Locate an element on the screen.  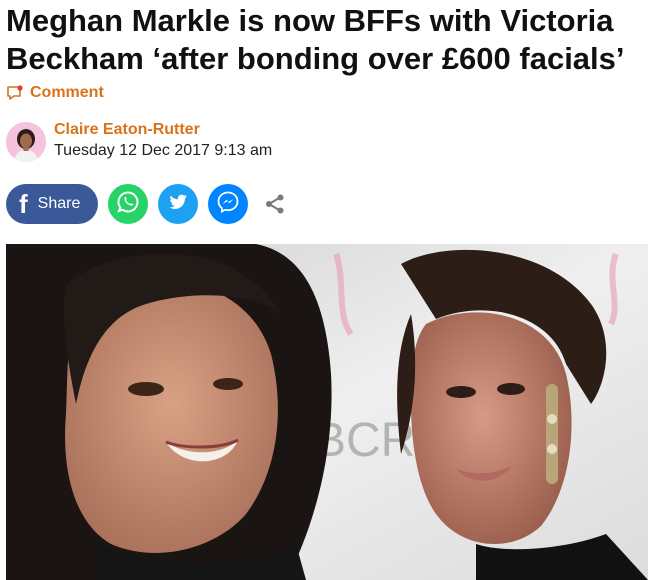
comment-label: Comment is located at coordinates (67, 92).